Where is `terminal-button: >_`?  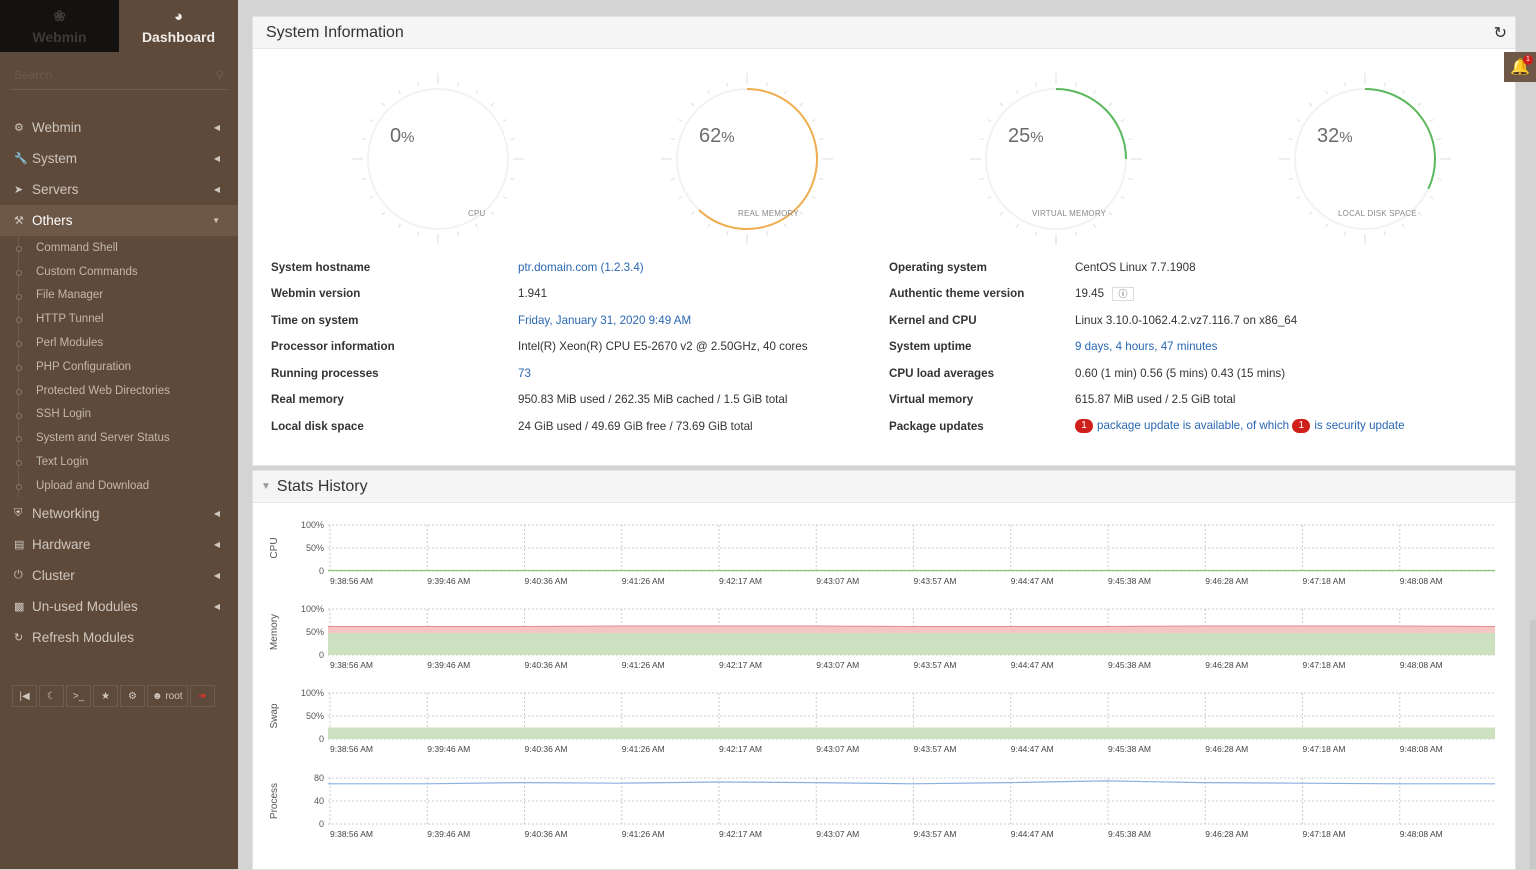
terminal-button: >_ is located at coordinates (78, 696).